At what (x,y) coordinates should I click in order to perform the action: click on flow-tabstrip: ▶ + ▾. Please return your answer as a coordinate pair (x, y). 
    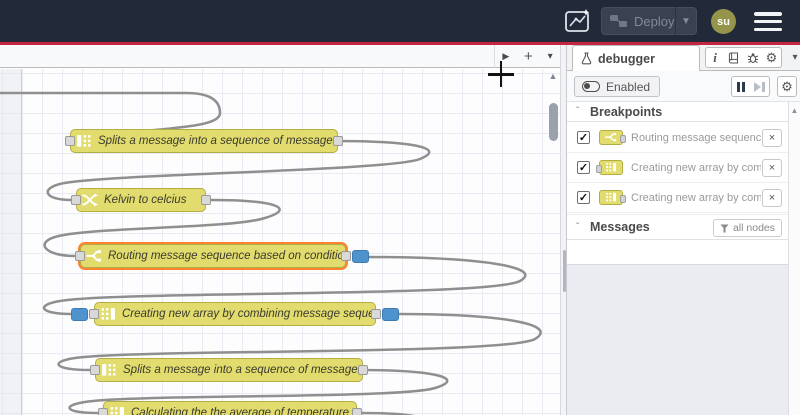
    Looking at the image, I should click on (280, 56).